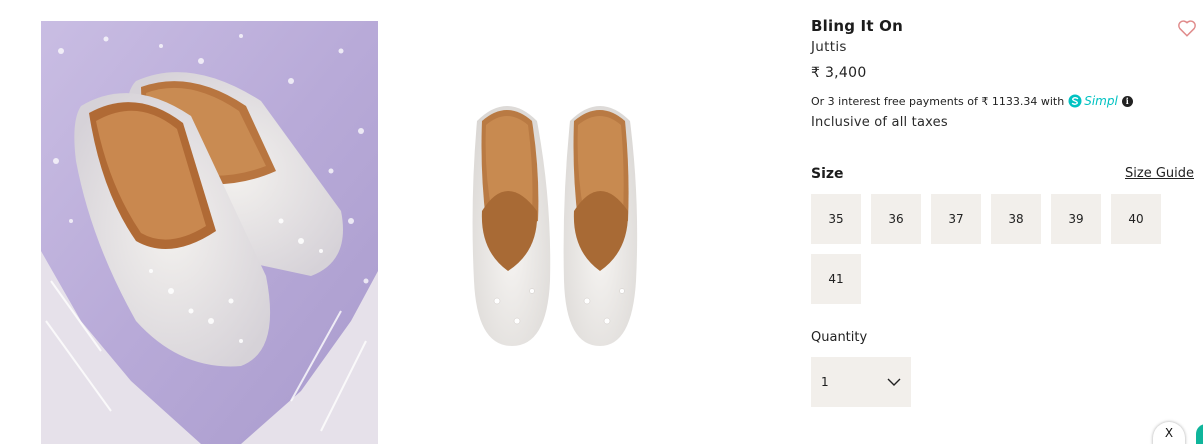  I want to click on size-guide-link: Size Guide, so click(1159, 173).